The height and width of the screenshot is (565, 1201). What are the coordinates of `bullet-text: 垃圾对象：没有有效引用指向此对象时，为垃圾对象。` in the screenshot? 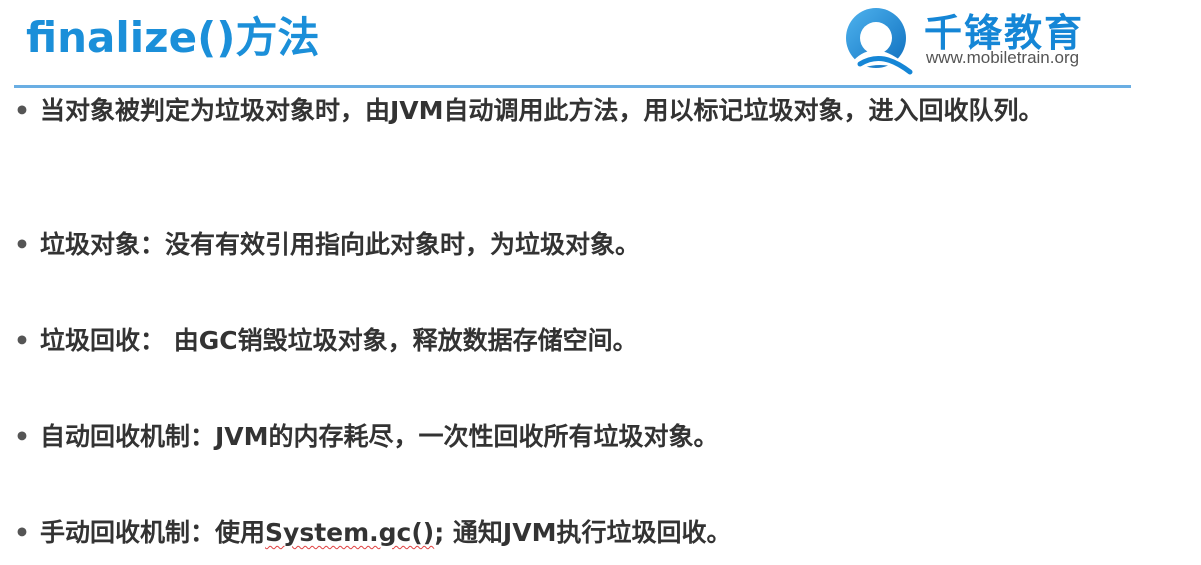 It's located at (340, 244).